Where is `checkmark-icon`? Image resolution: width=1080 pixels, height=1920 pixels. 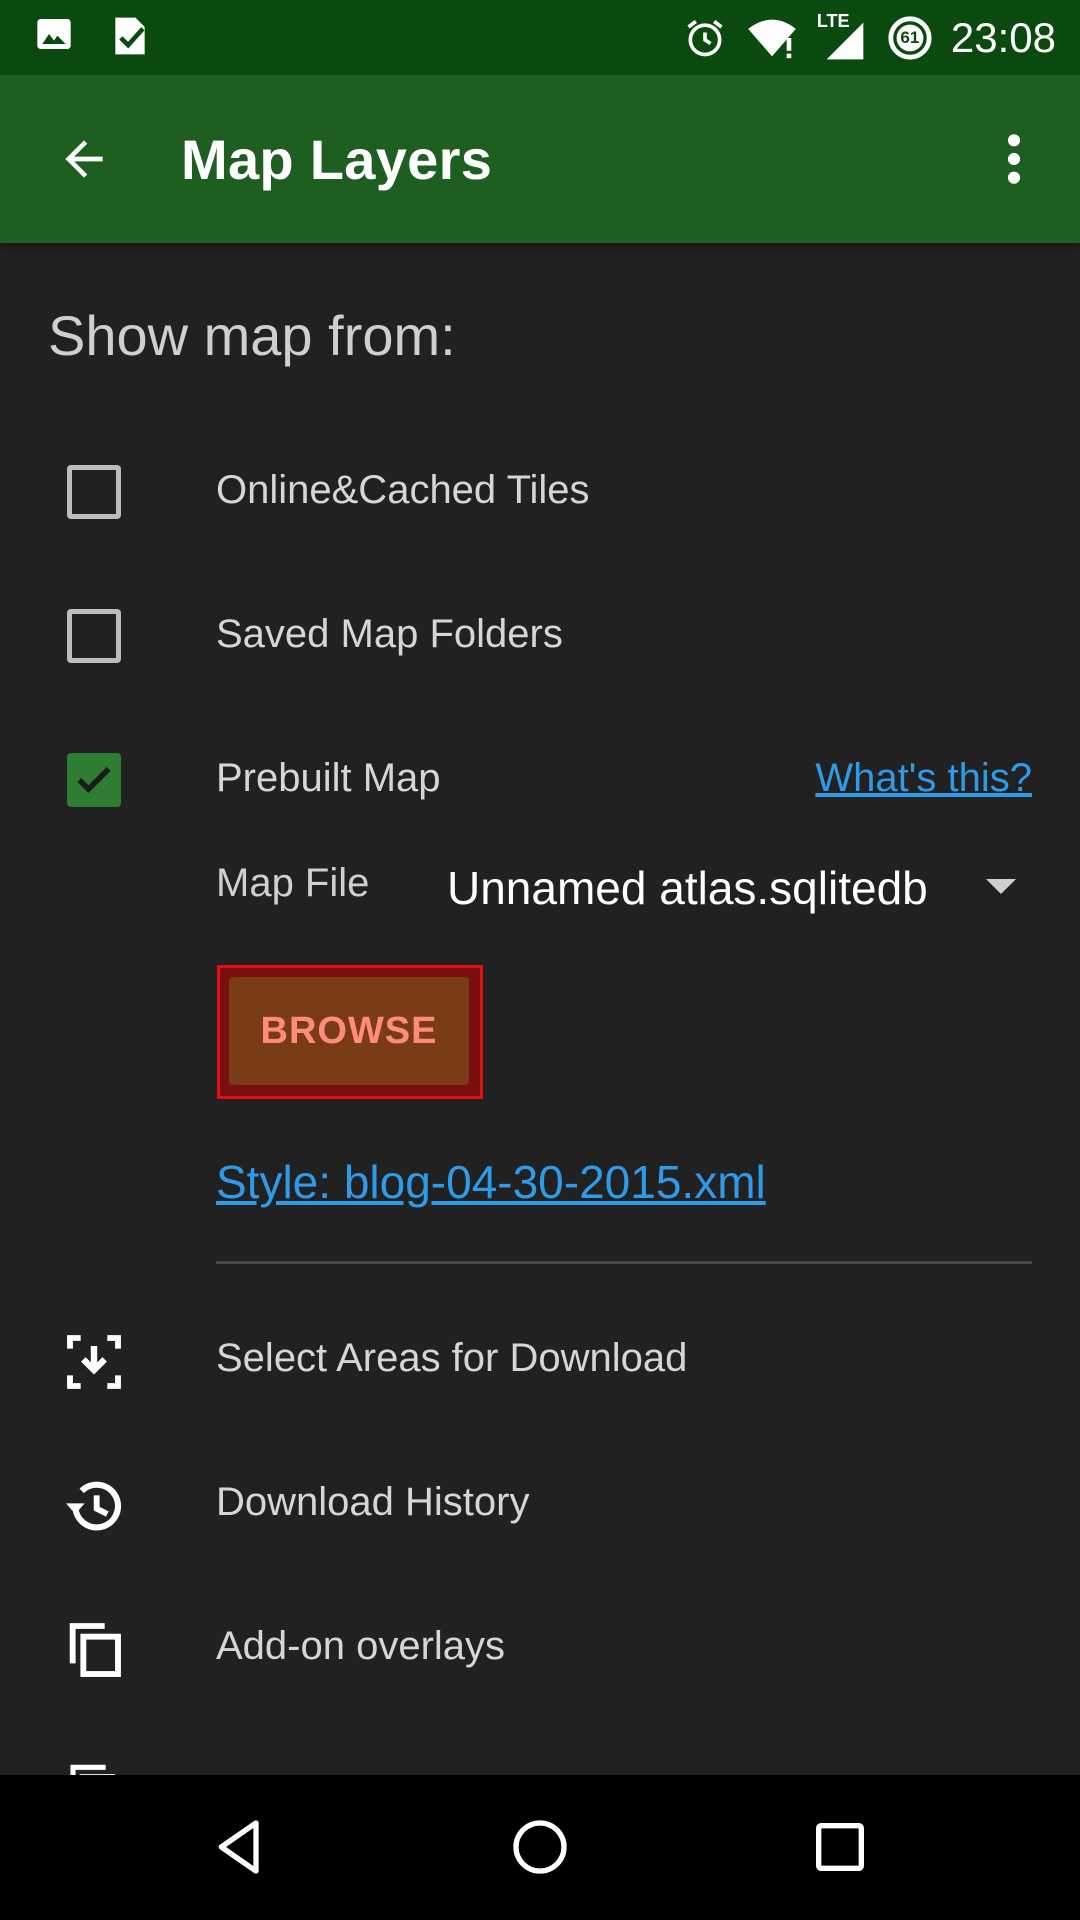
checkmark-icon is located at coordinates (94, 780).